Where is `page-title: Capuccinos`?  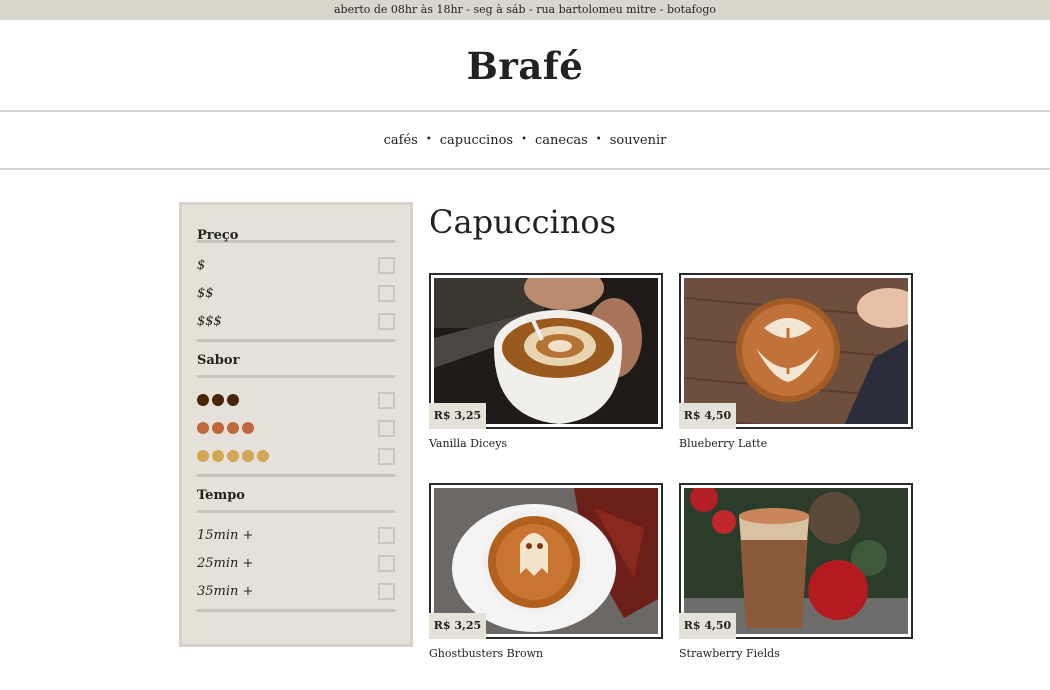 page-title: Capuccinos is located at coordinates (523, 222).